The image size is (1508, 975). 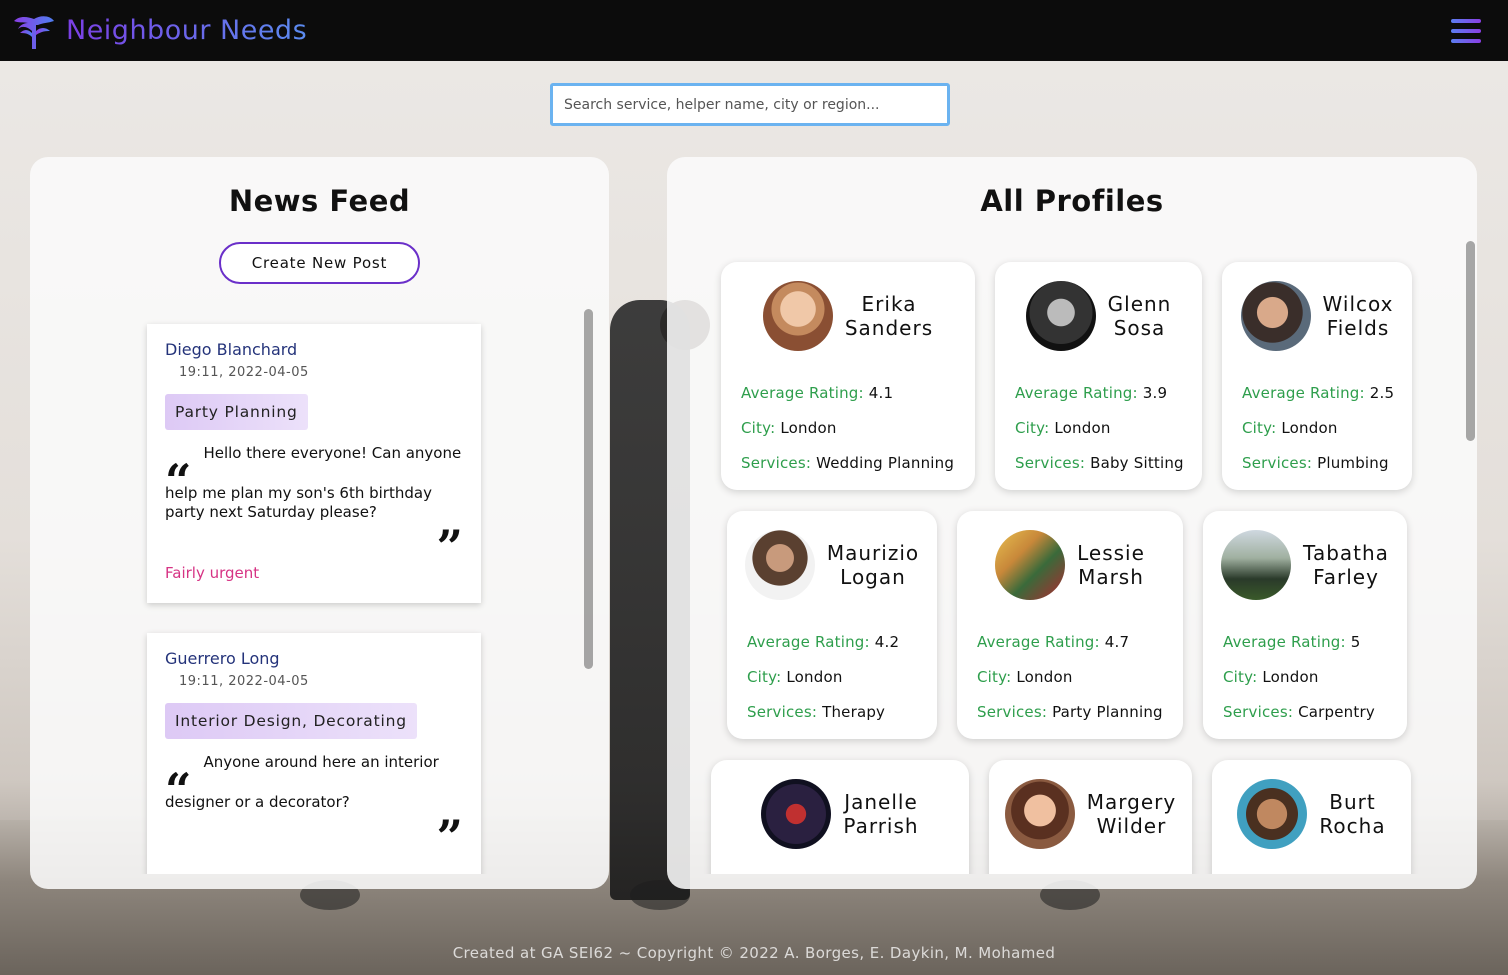 What do you see at coordinates (1117, 642) in the screenshot?
I see `rating-value: 4.7` at bounding box center [1117, 642].